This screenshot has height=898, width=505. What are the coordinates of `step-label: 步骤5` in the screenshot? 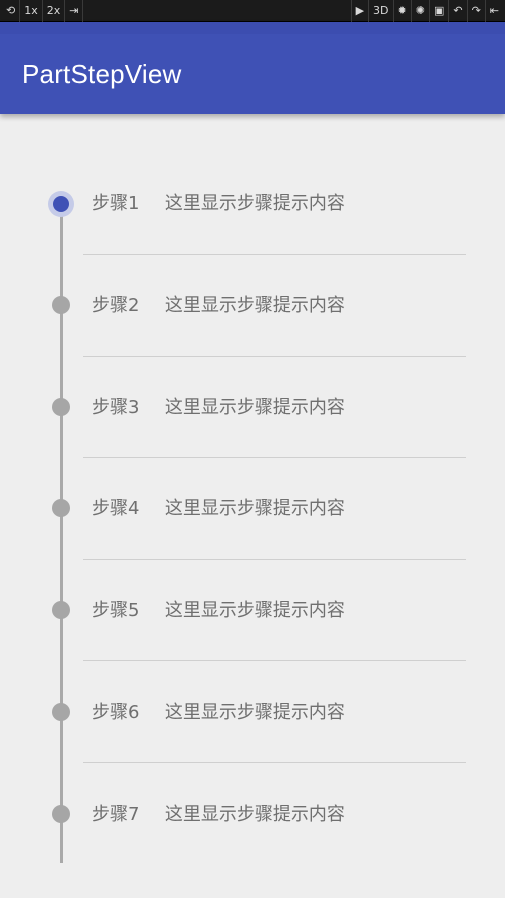 It's located at (116, 610).